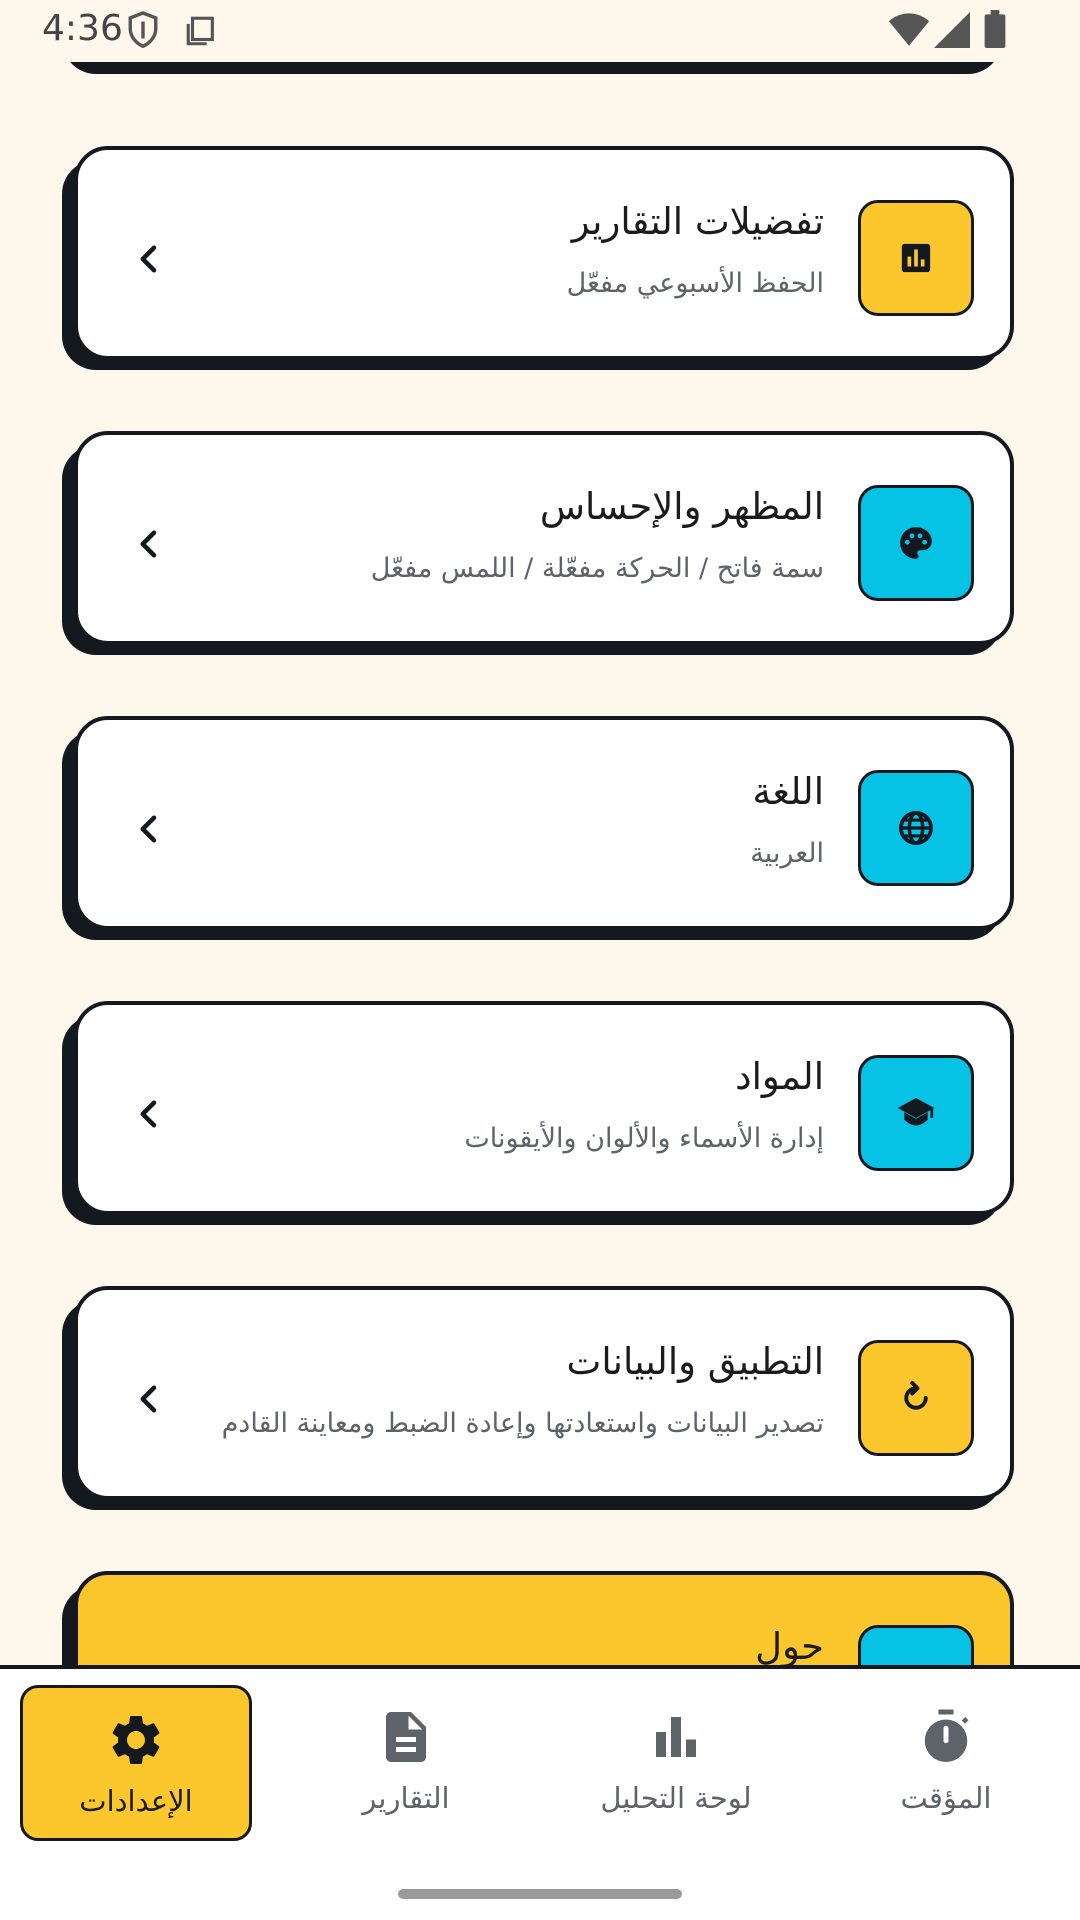 The height and width of the screenshot is (1920, 1080). Describe the element at coordinates (789, 1646) in the screenshot. I see `card-title: حول` at that location.